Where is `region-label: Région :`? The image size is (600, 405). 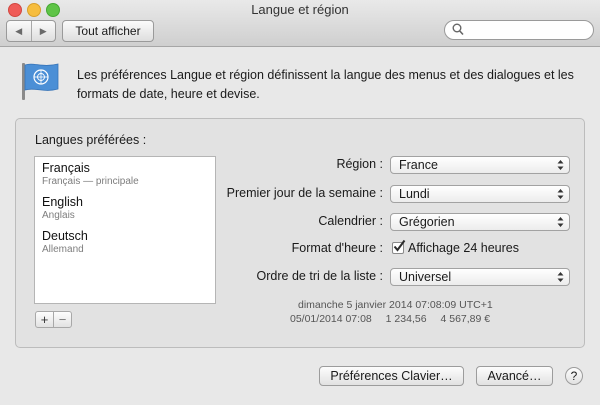 region-label: Région : is located at coordinates (359, 164).